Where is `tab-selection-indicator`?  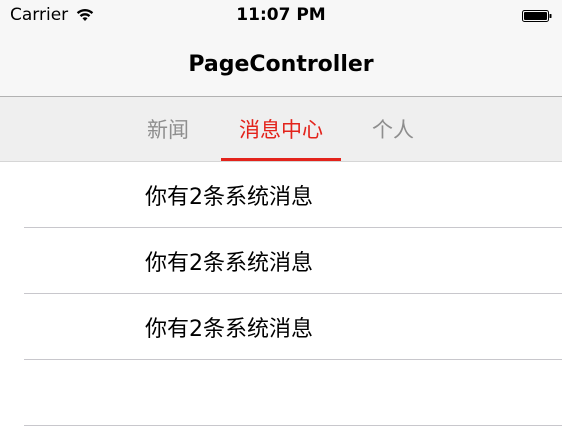
tab-selection-indicator is located at coordinates (281, 159).